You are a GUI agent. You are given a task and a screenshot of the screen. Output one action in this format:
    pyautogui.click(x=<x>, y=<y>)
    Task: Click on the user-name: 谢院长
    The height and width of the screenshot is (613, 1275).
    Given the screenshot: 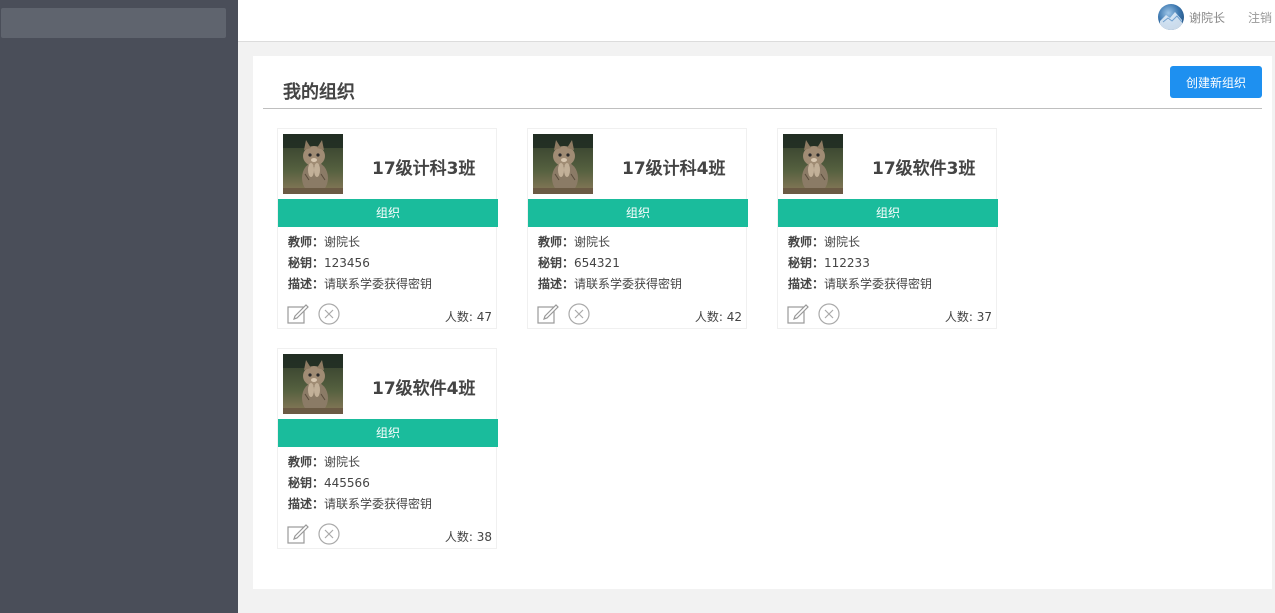 What is the action you would take?
    pyautogui.click(x=1207, y=17)
    